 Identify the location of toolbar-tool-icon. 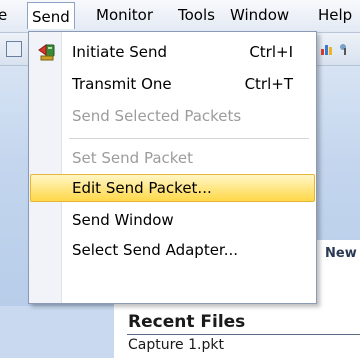
(345, 48).